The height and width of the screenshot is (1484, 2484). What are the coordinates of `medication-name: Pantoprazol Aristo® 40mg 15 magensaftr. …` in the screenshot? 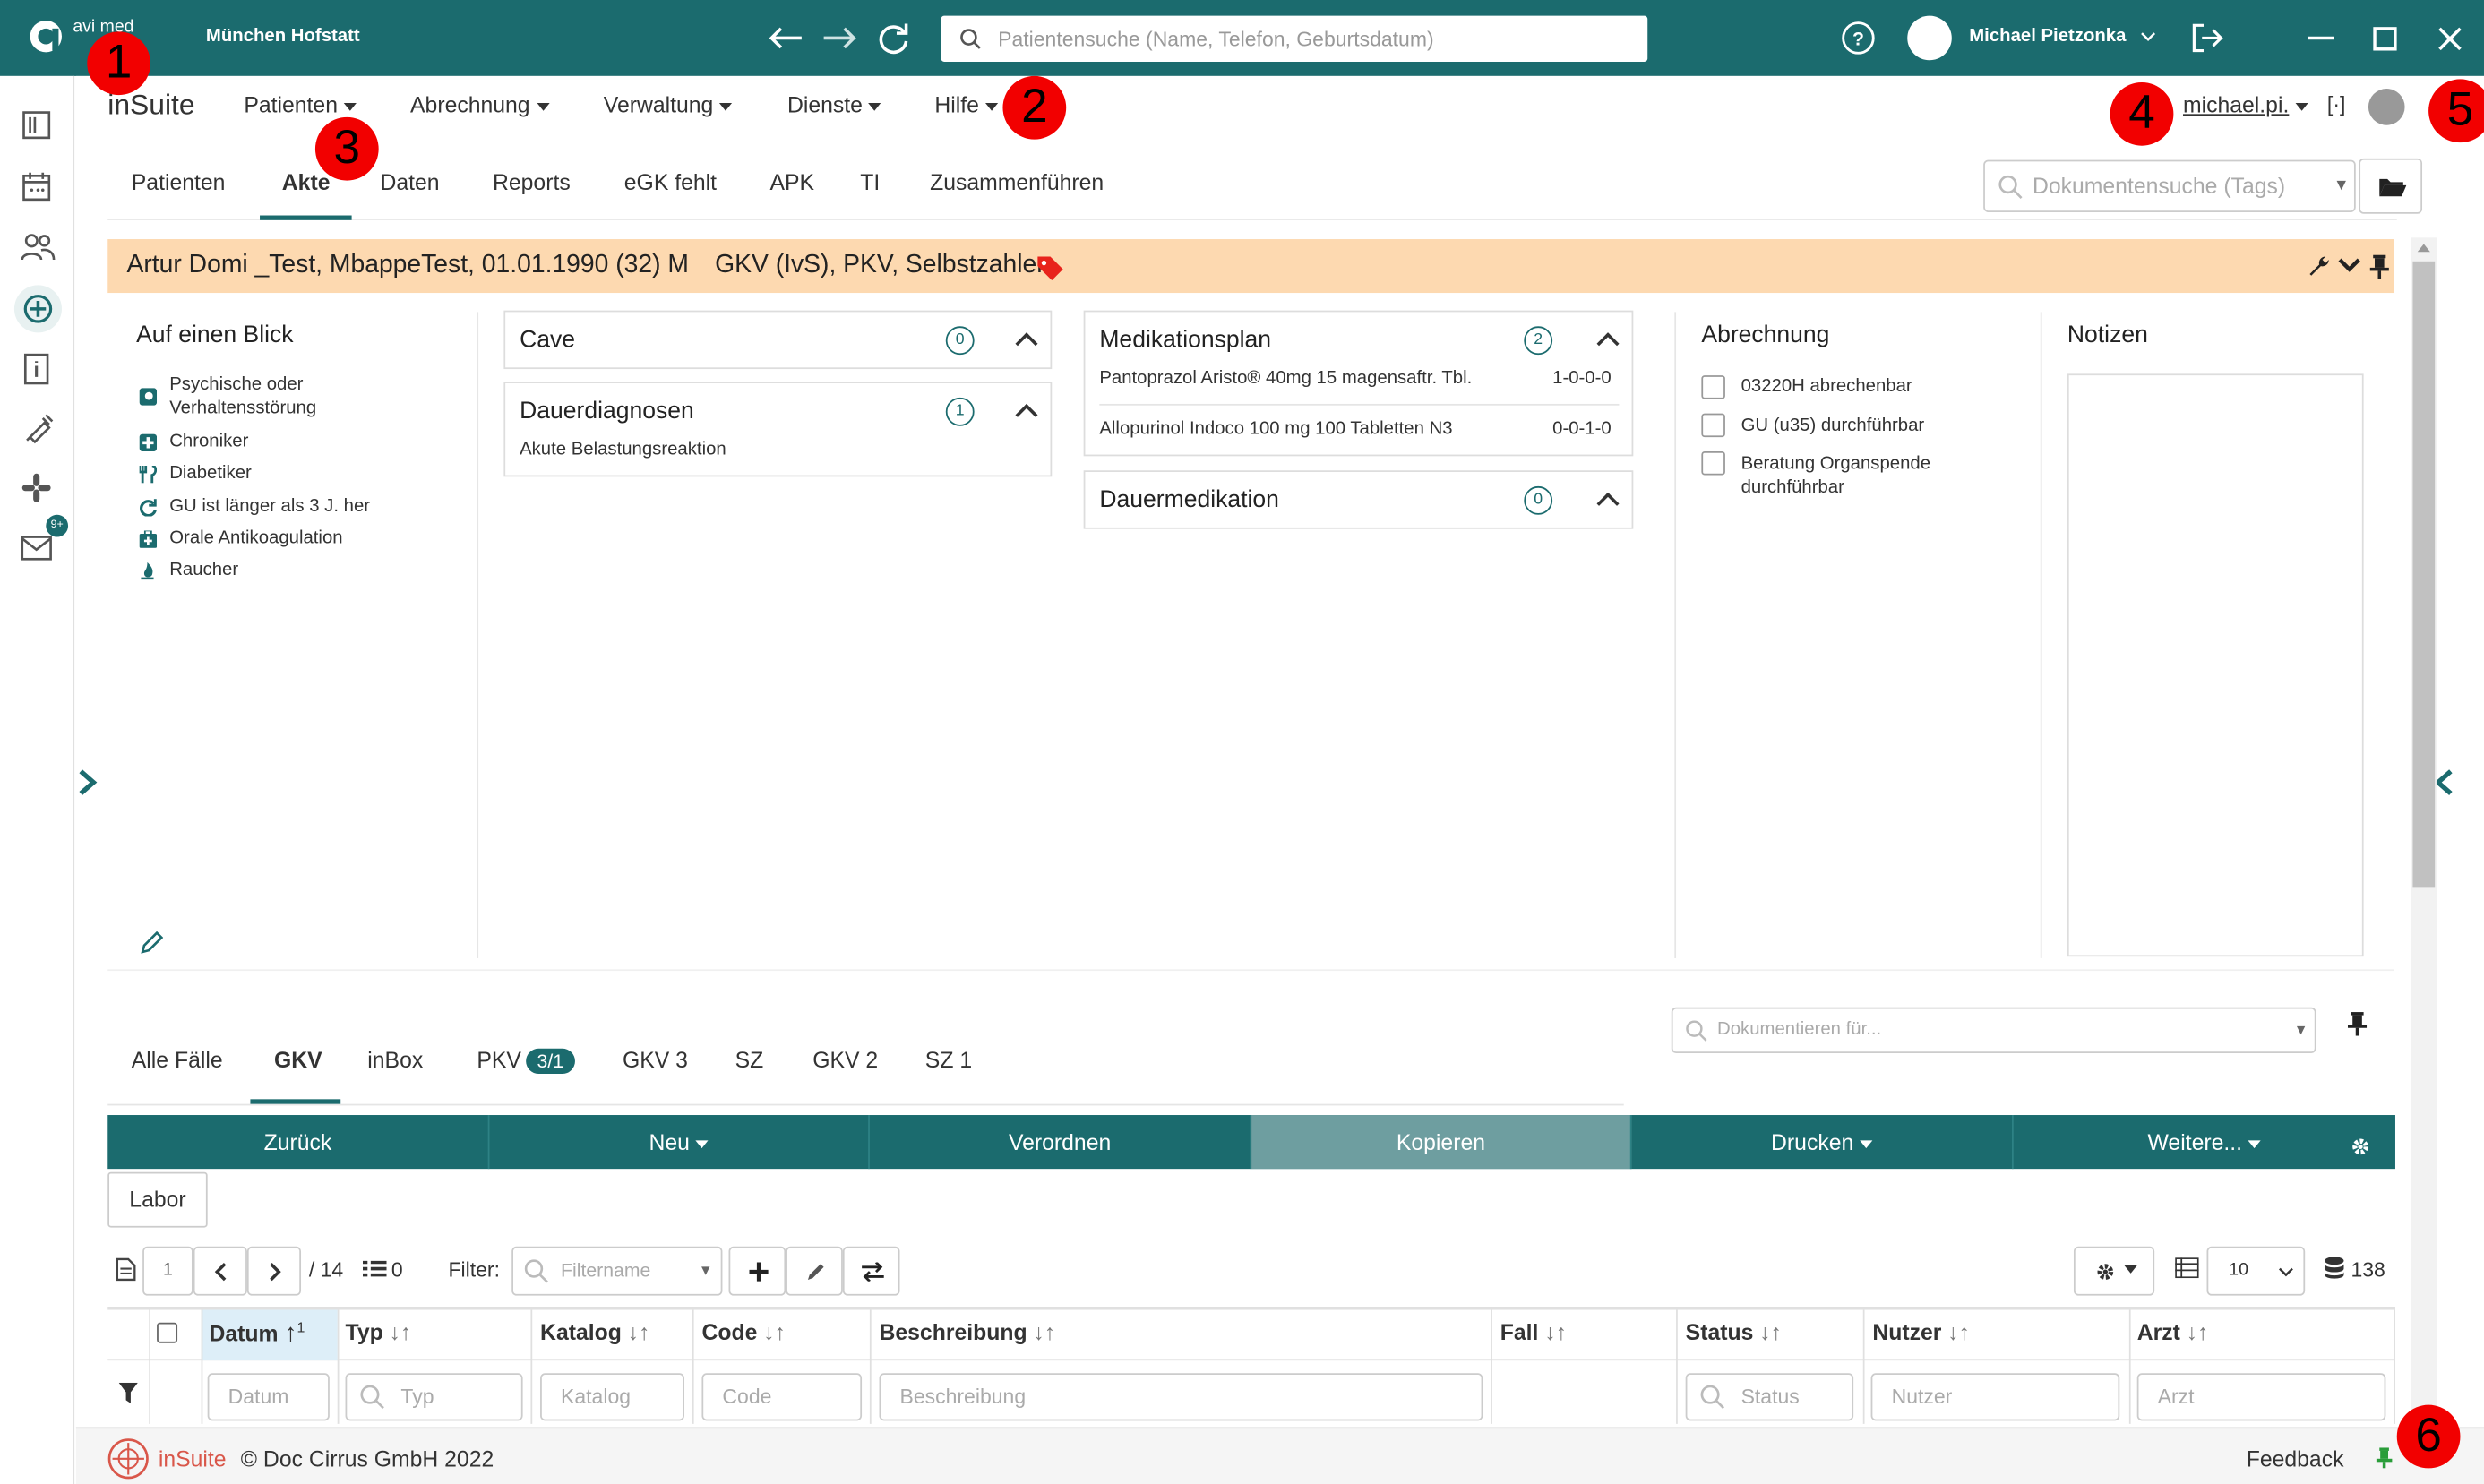 It's located at (1286, 378).